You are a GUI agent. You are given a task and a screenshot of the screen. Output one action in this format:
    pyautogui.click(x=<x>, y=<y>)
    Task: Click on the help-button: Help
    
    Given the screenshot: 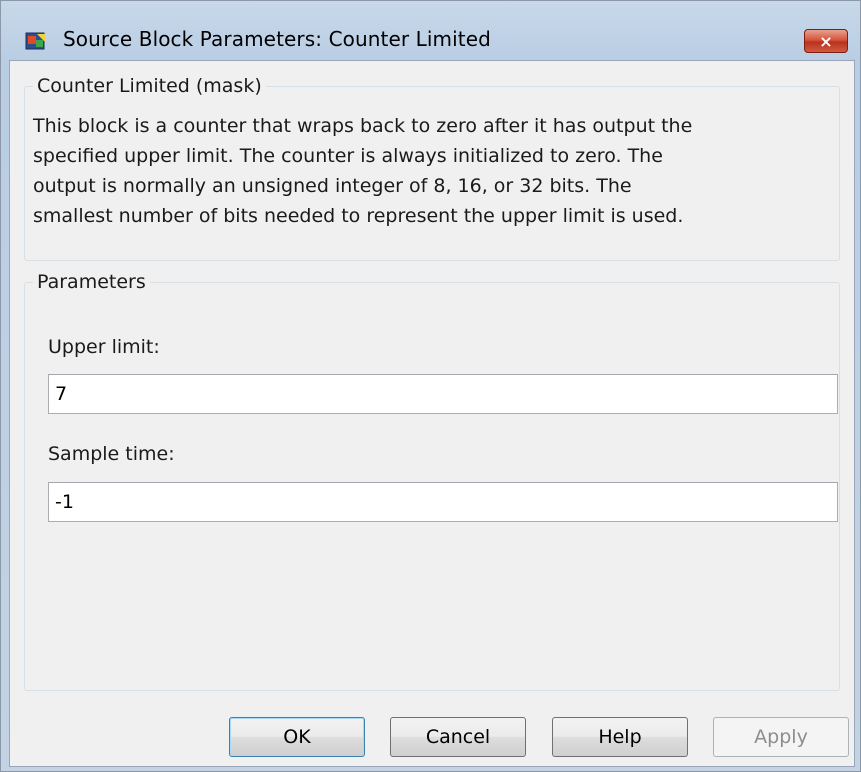 What is the action you would take?
    pyautogui.click(x=620, y=737)
    